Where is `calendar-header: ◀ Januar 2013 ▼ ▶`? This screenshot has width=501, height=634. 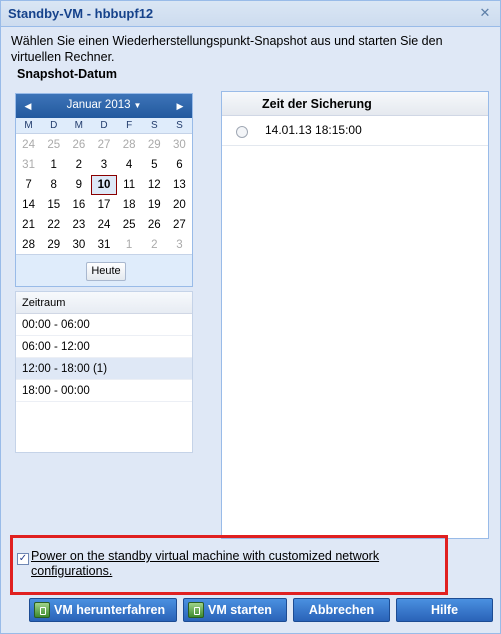
calendar-header: ◀ Januar 2013 ▼ ▶ is located at coordinates (104, 106).